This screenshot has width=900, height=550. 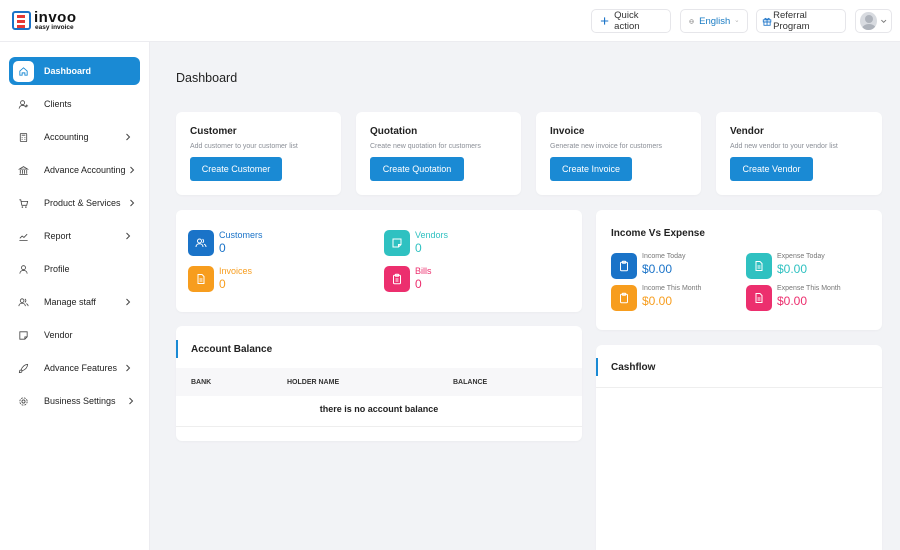 What do you see at coordinates (801, 21) in the screenshot?
I see `referral-program-button: Referral Program` at bounding box center [801, 21].